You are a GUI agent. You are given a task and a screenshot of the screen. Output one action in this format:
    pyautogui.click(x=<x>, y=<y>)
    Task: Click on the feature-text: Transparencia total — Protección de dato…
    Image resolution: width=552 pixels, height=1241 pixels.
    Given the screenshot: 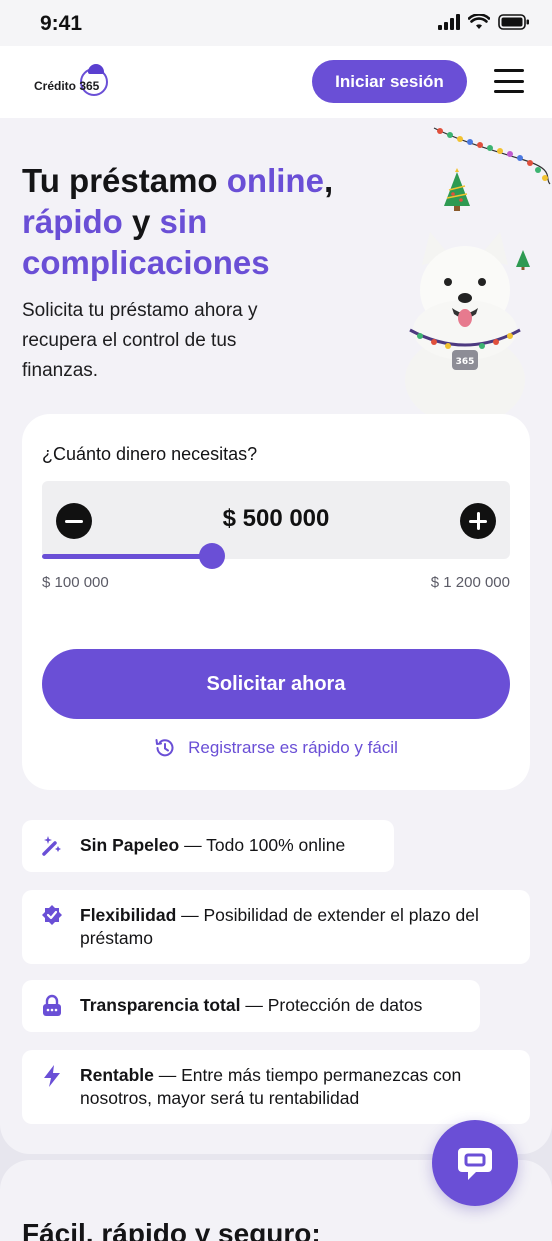 What is the action you would take?
    pyautogui.click(x=251, y=1005)
    